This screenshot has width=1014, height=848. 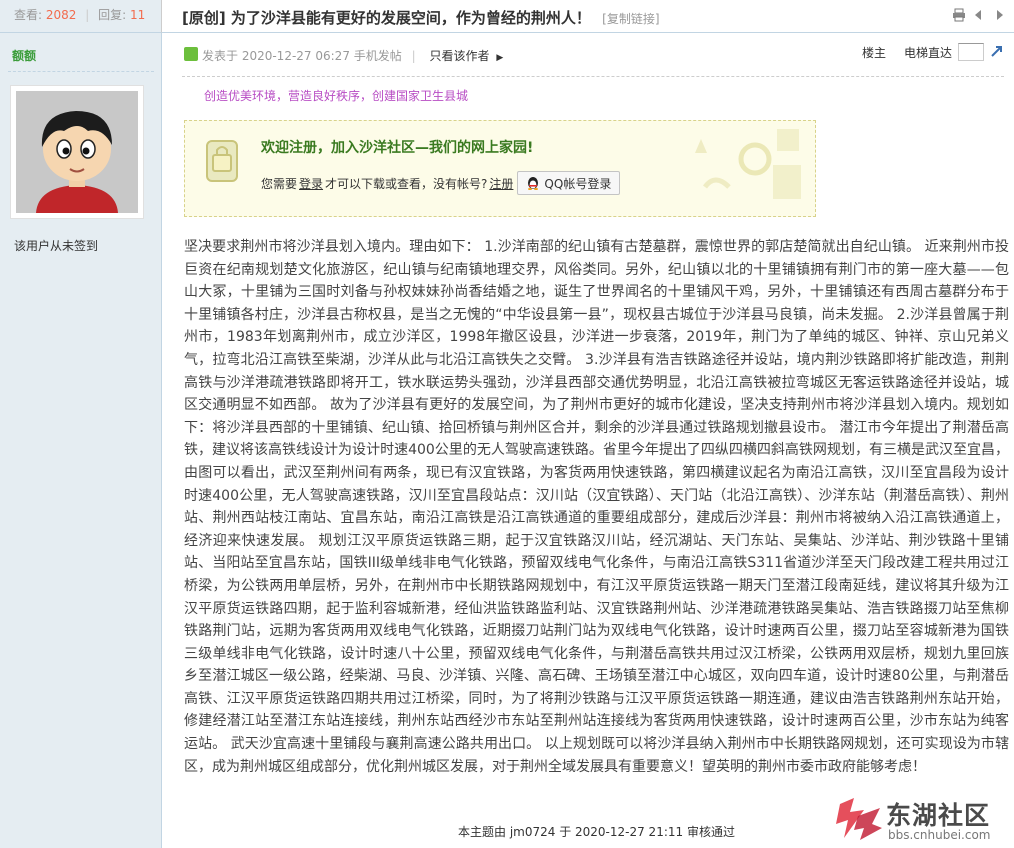 I want to click on notice-title: 欢迎注册，加入沙洋社区—我们的网上家园!, so click(x=397, y=148).